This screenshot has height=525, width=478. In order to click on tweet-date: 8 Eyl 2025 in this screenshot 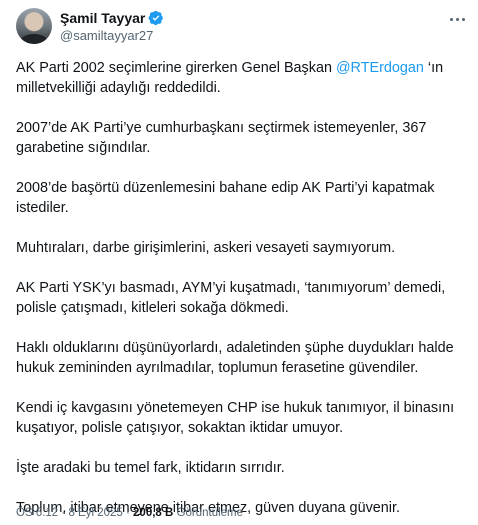, I will do `click(95, 513)`.